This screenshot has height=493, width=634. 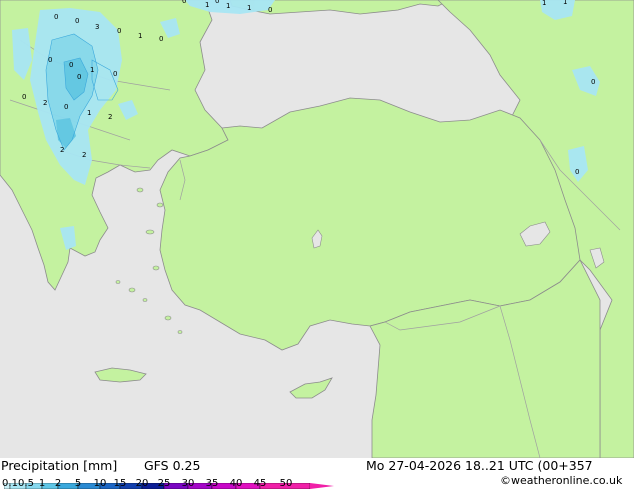 I want to click on valid-datetime: Mo 27-04-2026 18..21 UTC (00+357, so click(x=479, y=465).